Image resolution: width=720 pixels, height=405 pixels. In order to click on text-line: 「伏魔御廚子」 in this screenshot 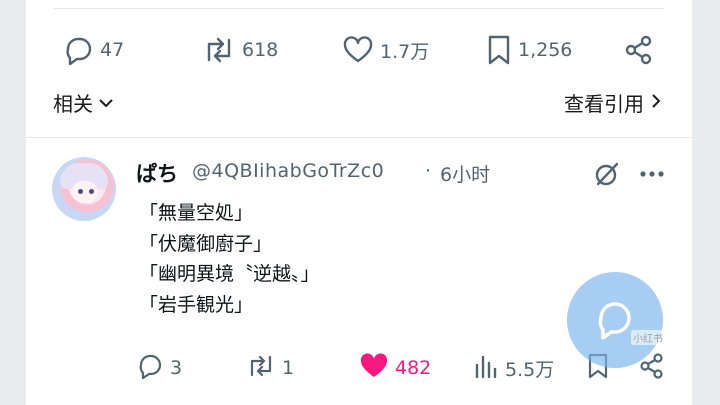, I will do `click(206, 243)`.